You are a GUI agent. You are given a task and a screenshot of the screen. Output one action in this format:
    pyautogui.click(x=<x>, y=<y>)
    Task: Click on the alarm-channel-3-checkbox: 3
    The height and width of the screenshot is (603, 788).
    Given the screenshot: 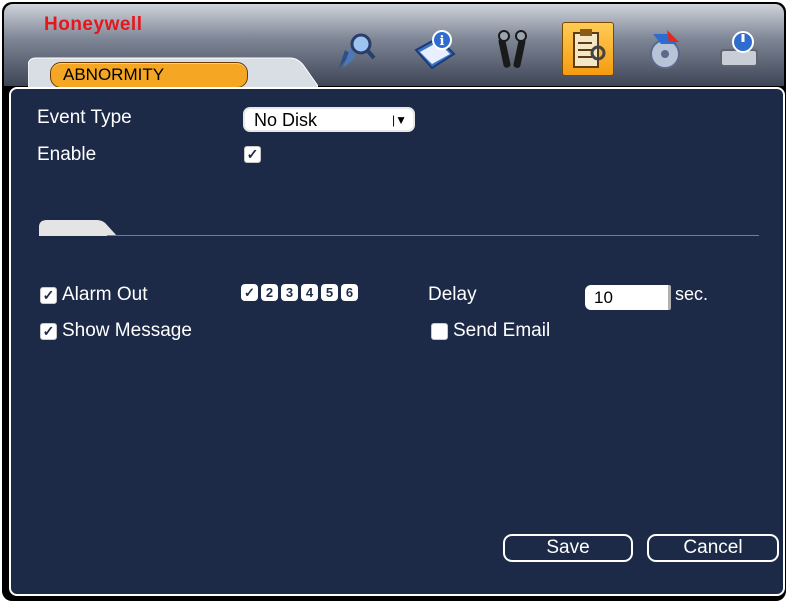 What is the action you would take?
    pyautogui.click(x=289, y=292)
    